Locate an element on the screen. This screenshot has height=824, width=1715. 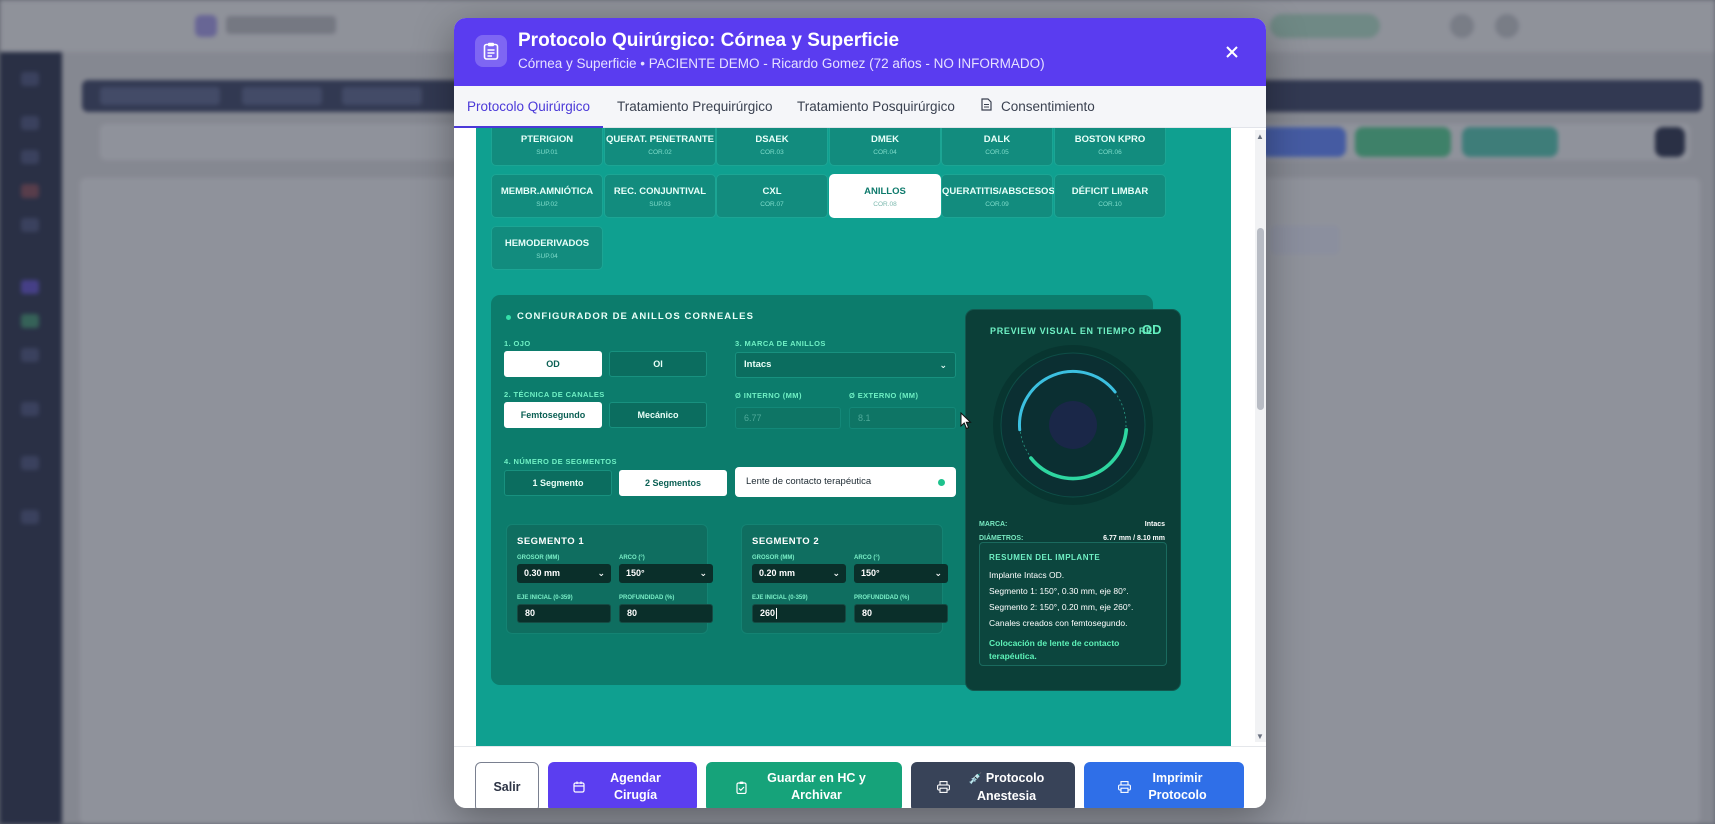
procedure-anillos: ANILLOS COR.08 is located at coordinates (885, 196).